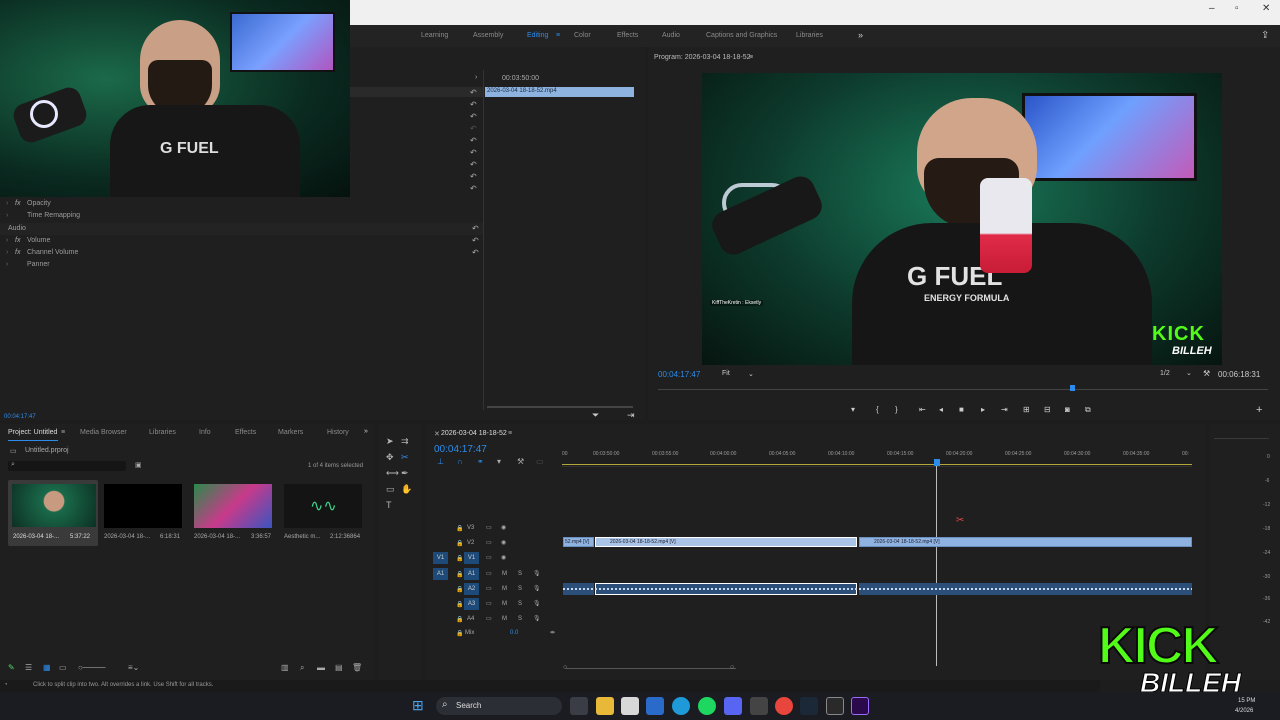  I want to click on export-icon: ⇥, so click(631, 415).